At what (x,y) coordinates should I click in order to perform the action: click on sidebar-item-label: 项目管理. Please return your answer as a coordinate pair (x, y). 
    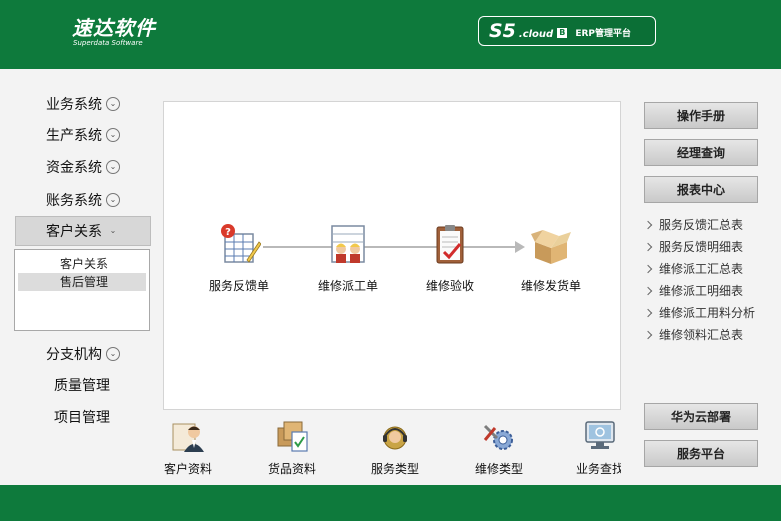
    Looking at the image, I should click on (82, 418).